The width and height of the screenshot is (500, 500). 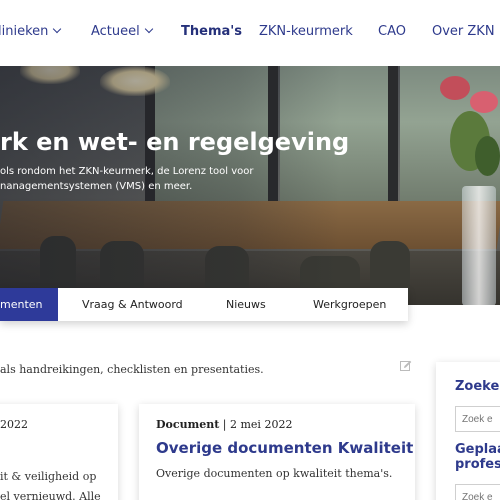 I want to click on card-date: 2022, so click(x=14, y=424).